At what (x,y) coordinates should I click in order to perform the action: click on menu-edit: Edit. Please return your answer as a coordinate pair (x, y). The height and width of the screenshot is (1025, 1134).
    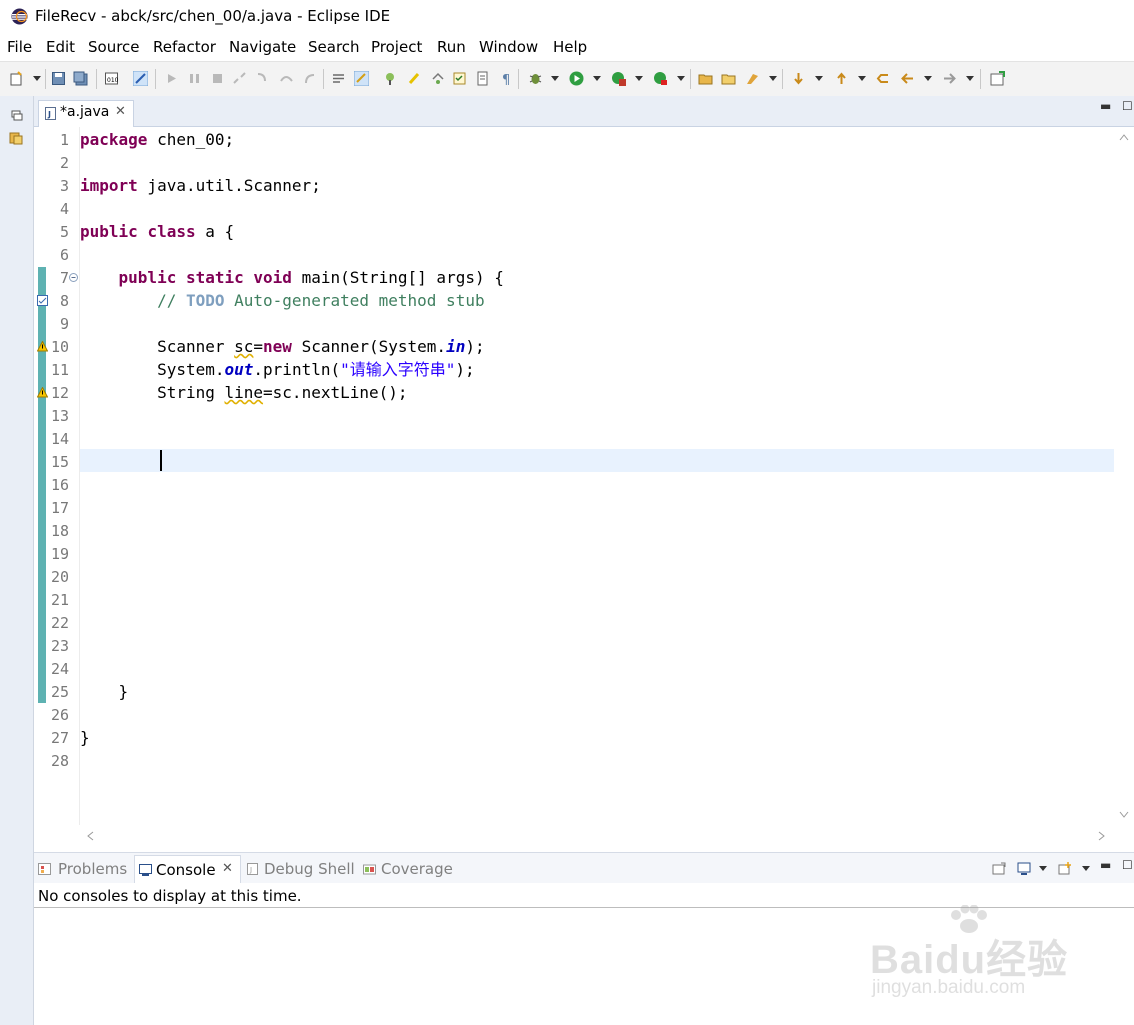
    Looking at the image, I should click on (60, 47).